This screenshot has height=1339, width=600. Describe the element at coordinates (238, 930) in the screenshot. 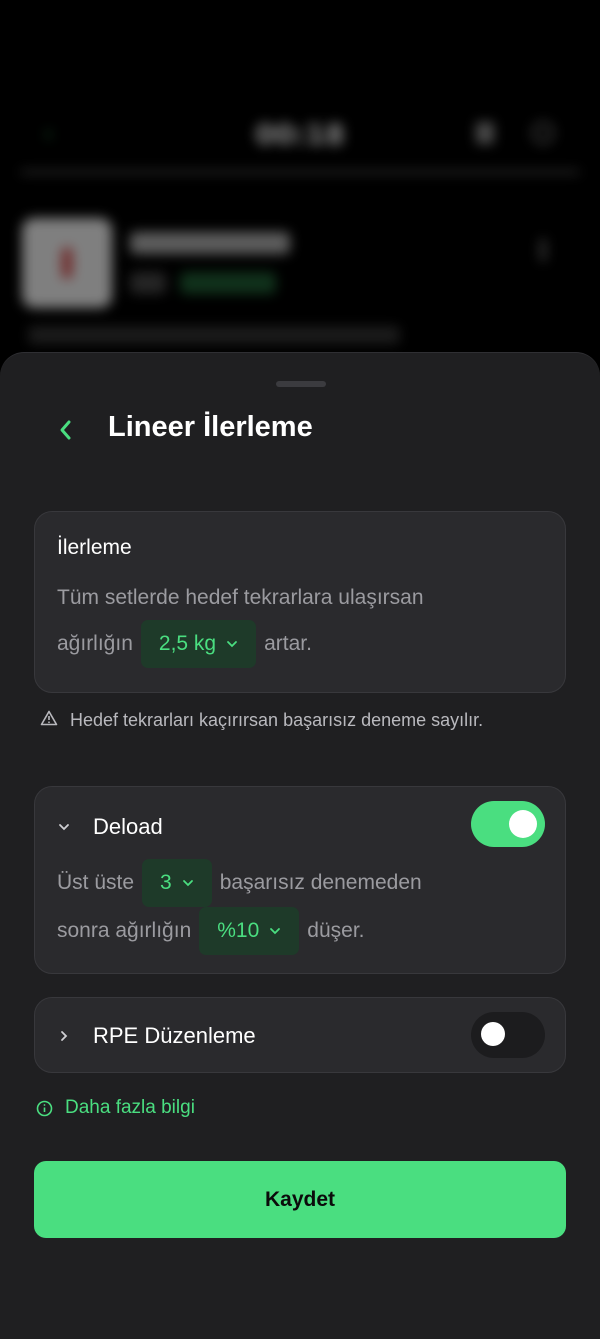

I see `deload-percent-value: %10` at that location.